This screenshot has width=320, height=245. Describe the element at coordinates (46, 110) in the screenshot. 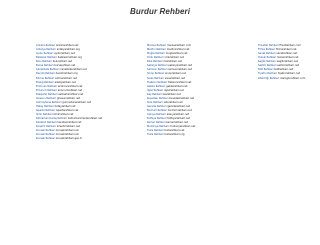

I see `directory-link-name: Isparta Rehberi` at that location.